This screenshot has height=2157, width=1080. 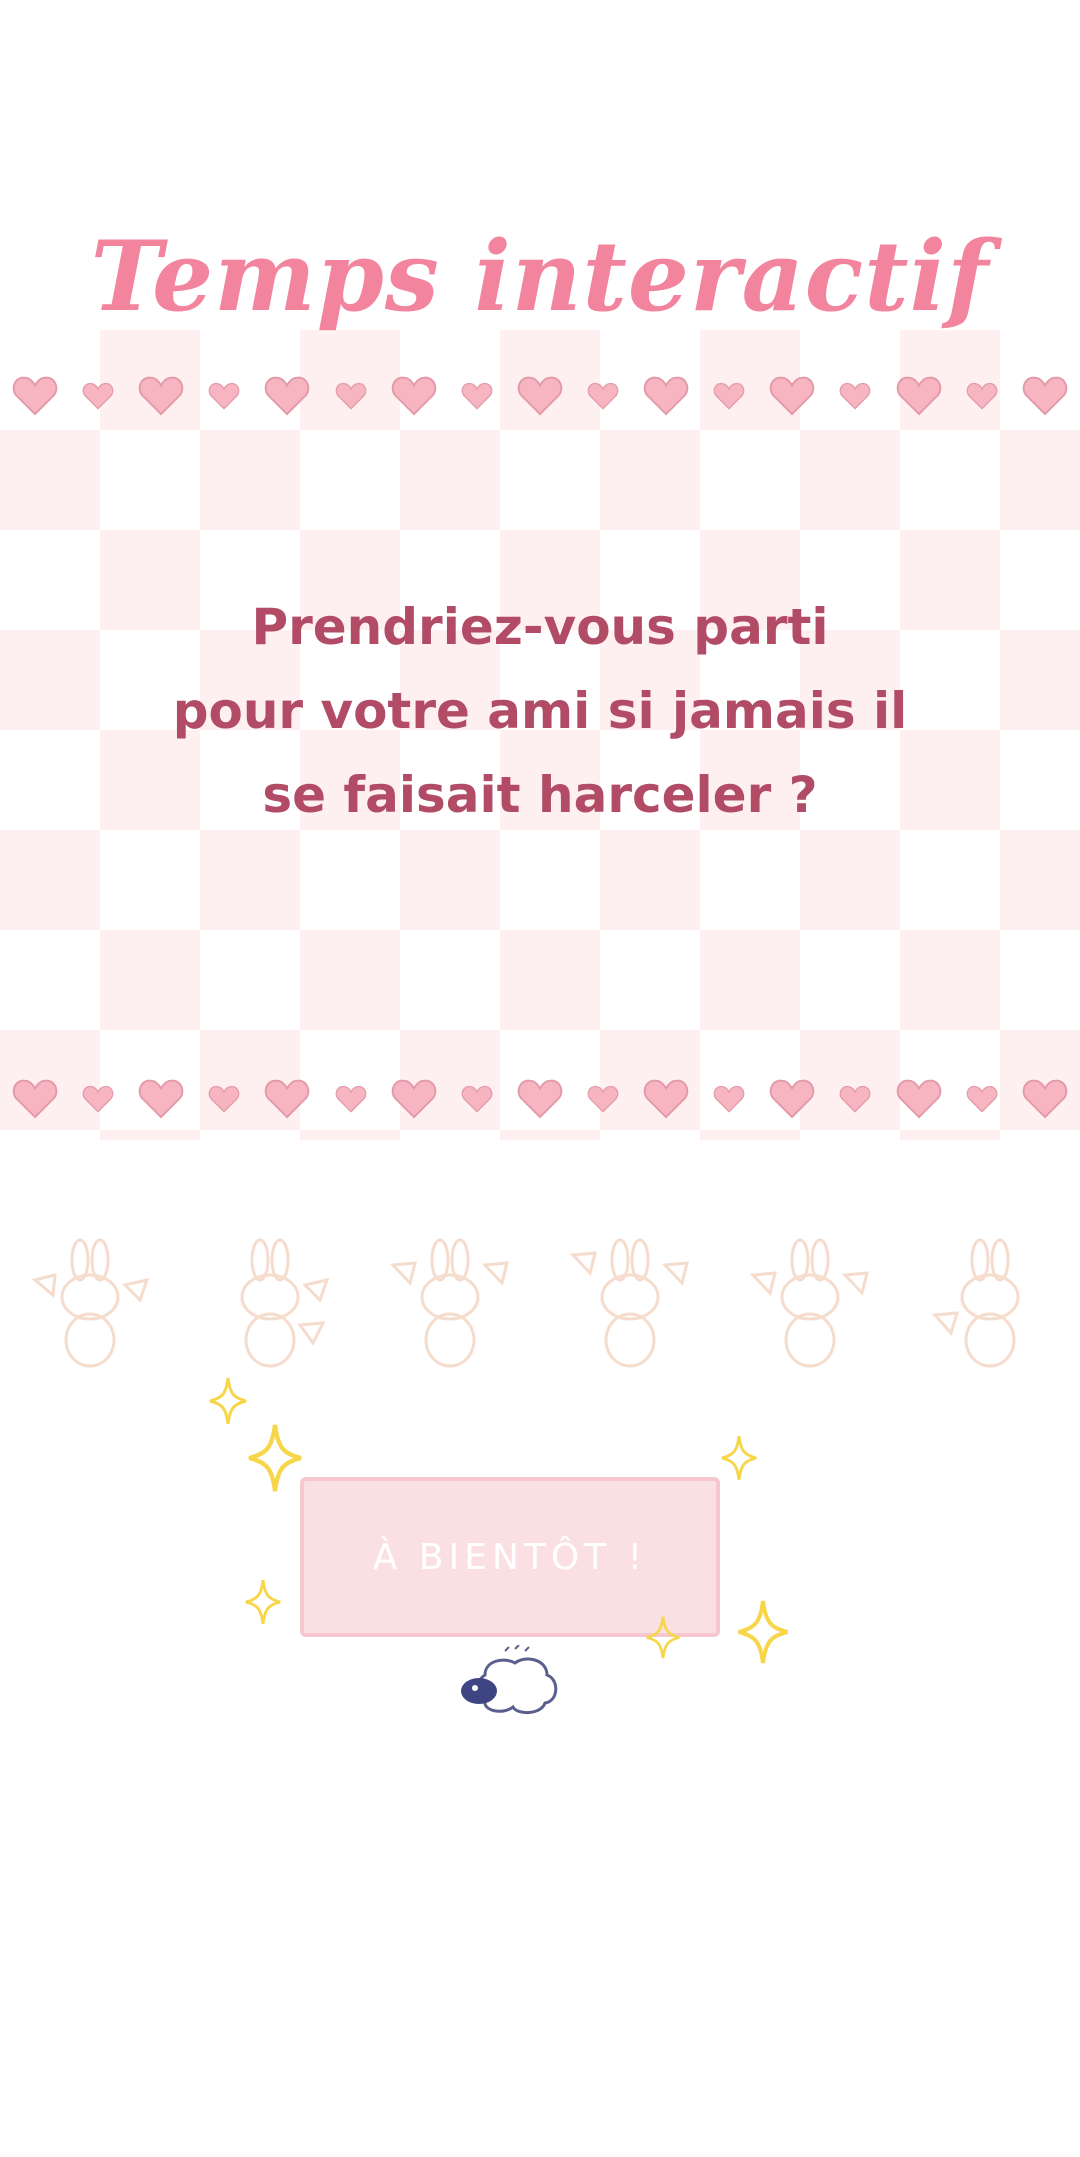 I want to click on hearts-border-top, so click(x=540, y=395).